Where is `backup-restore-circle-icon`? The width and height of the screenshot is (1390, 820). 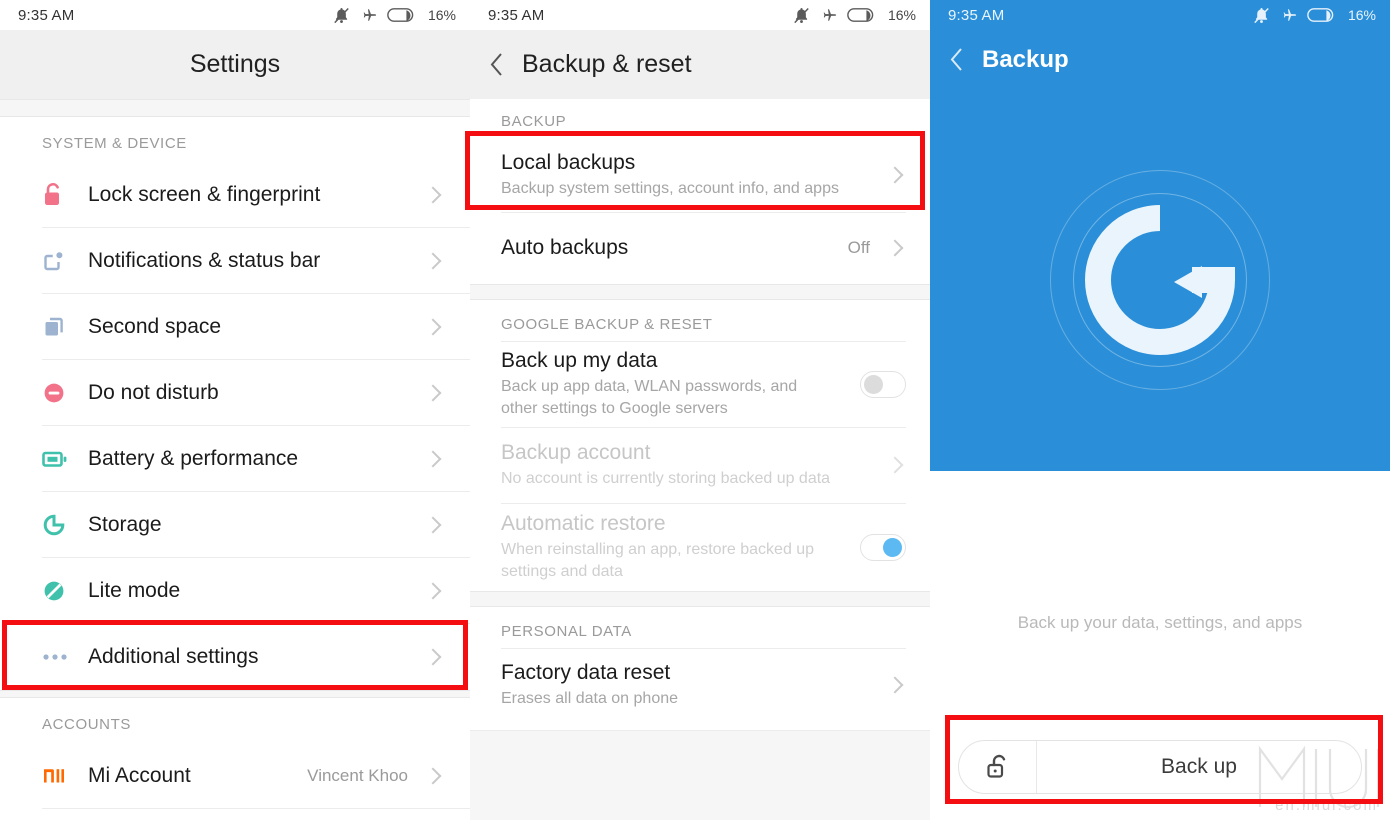 backup-restore-circle-icon is located at coordinates (1160, 280).